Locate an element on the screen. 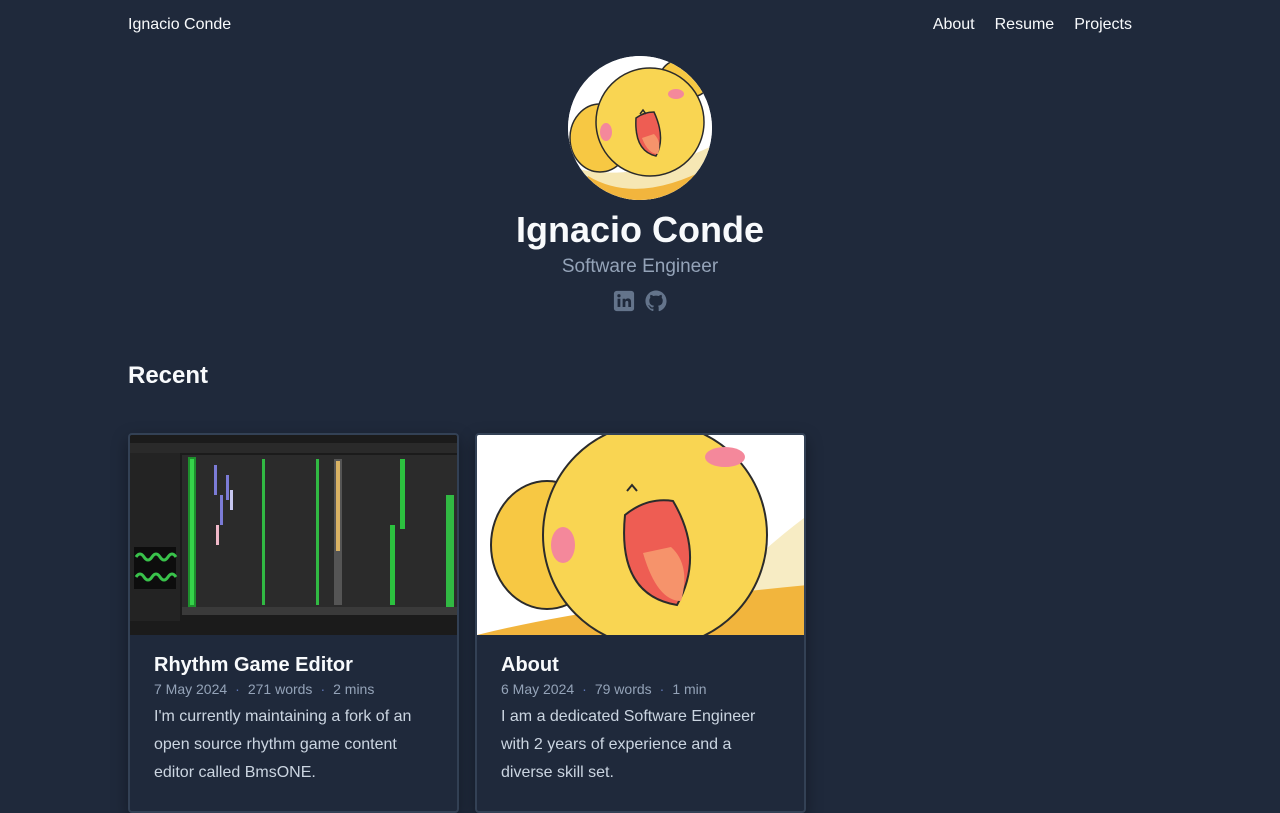 The height and width of the screenshot is (813, 1280). card-meta: 6 May 2024 · 79 words · 1 min is located at coordinates (640, 689).